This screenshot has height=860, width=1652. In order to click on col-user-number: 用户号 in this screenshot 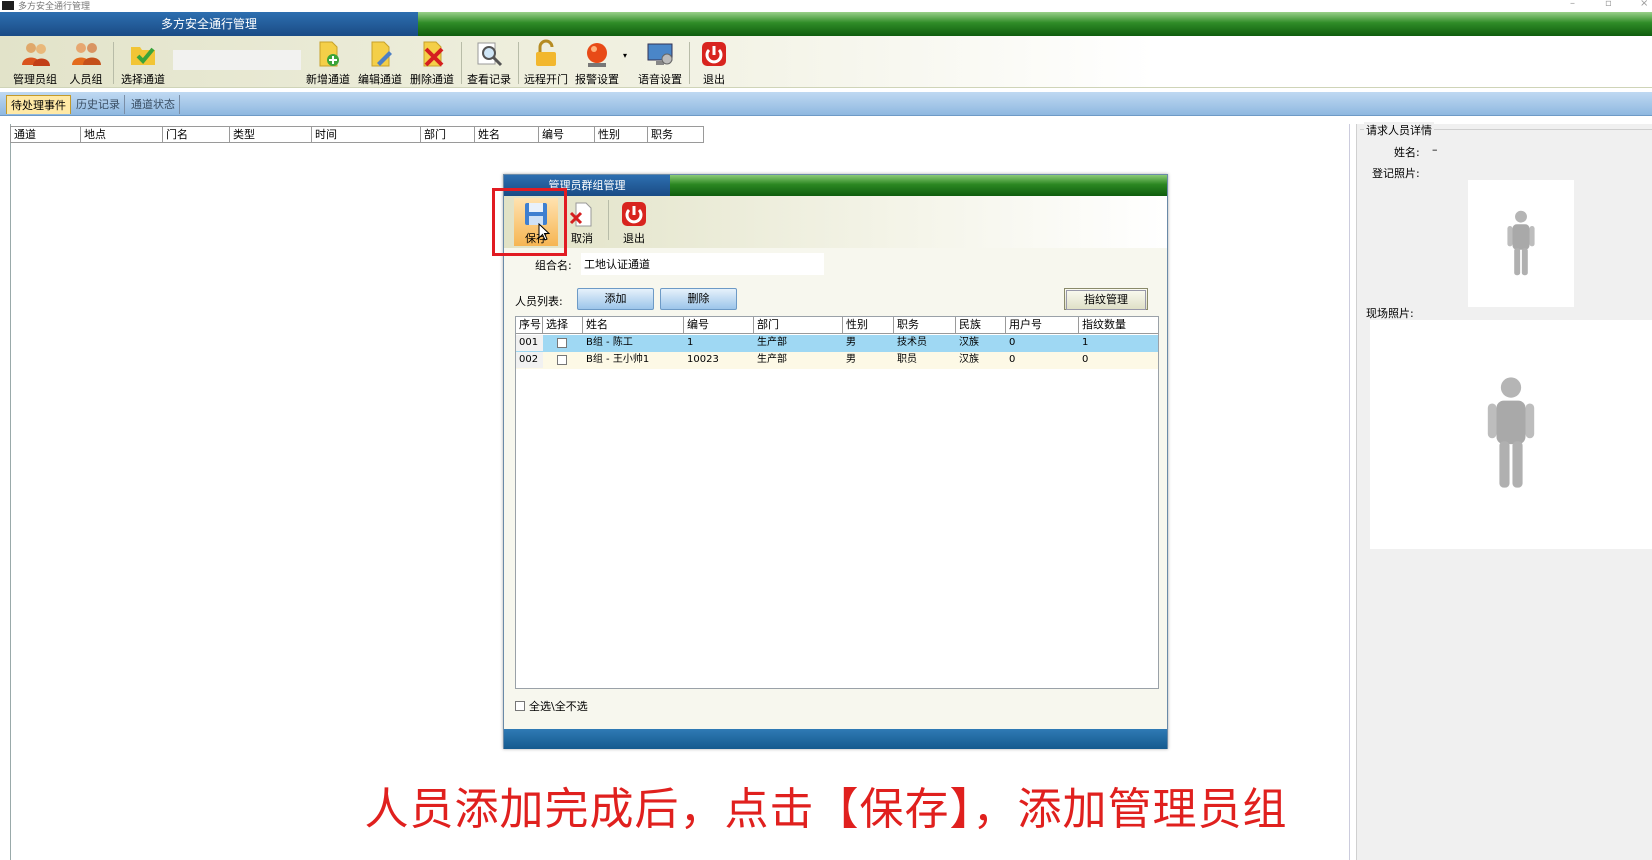, I will do `click(1042, 325)`.